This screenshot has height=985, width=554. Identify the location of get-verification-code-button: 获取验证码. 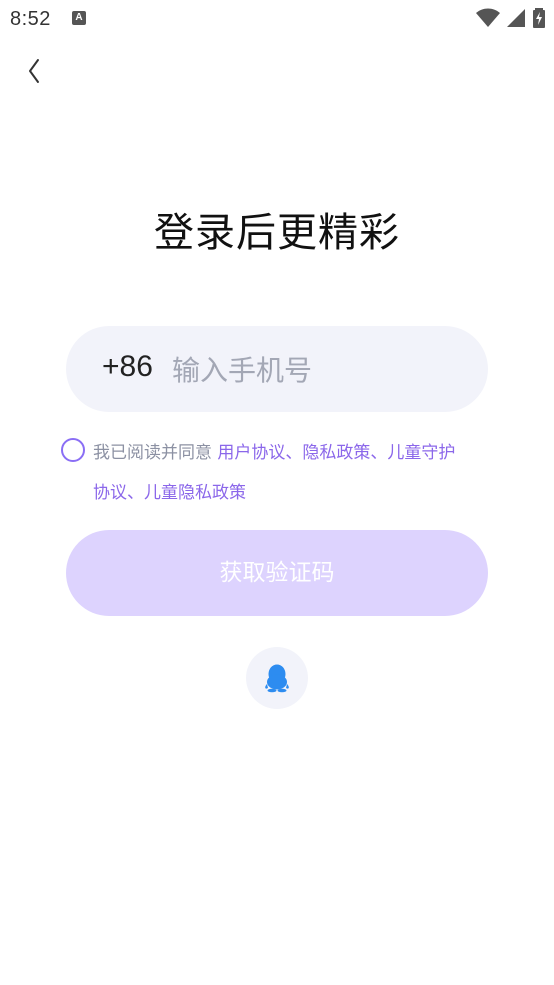
(277, 573).